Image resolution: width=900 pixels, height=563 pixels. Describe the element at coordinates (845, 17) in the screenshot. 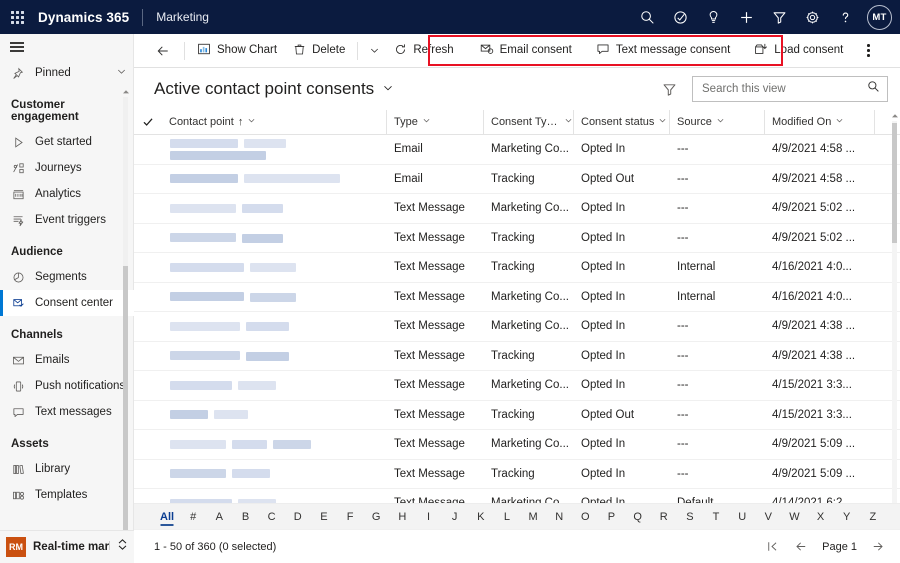

I see `help-icon` at that location.